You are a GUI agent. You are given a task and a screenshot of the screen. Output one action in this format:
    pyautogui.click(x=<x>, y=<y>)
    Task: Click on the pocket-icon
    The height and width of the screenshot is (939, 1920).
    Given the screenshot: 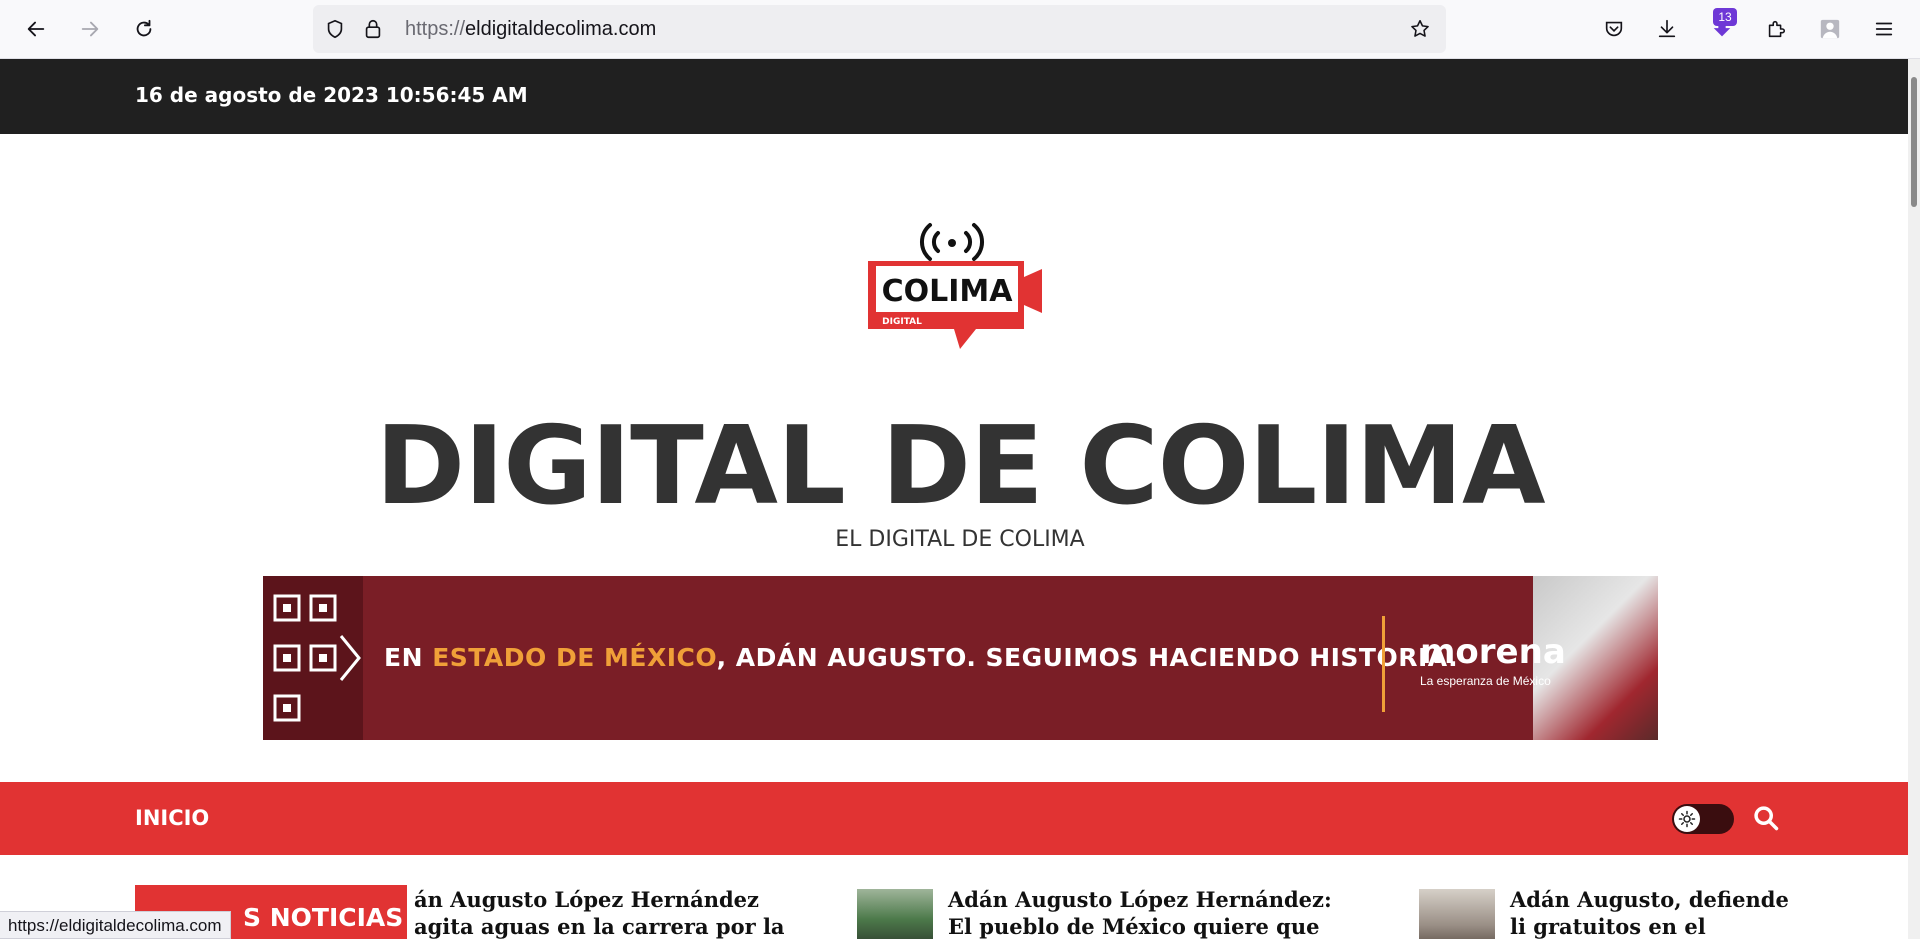 What is the action you would take?
    pyautogui.click(x=1614, y=29)
    